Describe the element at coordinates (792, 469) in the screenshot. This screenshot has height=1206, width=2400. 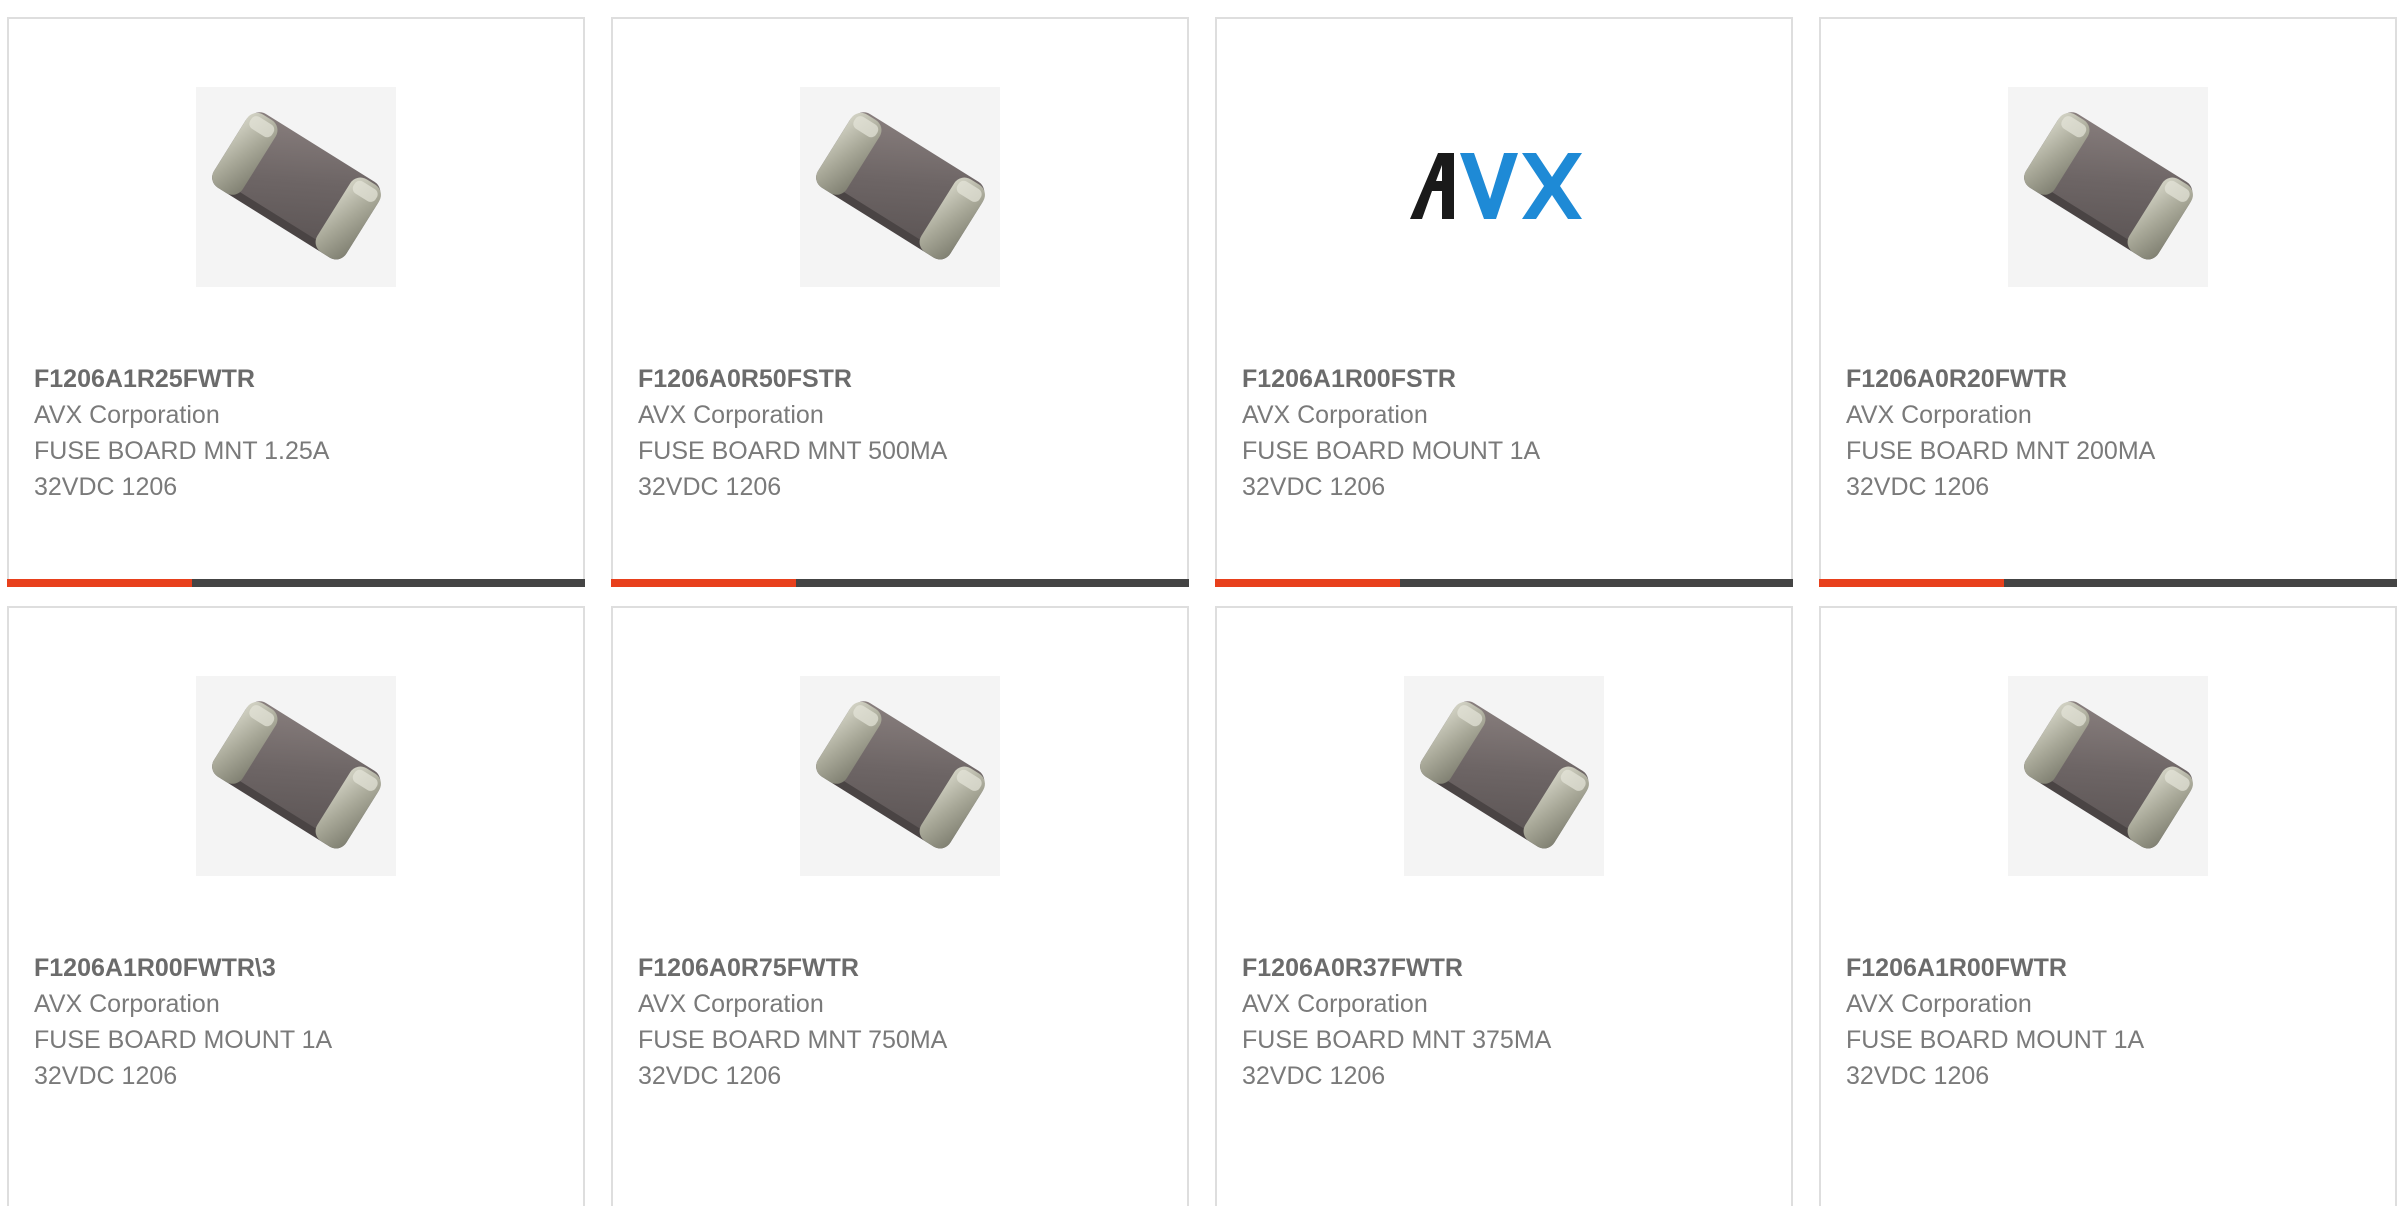
I see `description: FUSE BOARD MNT 500MA 32VDC 1206` at that location.